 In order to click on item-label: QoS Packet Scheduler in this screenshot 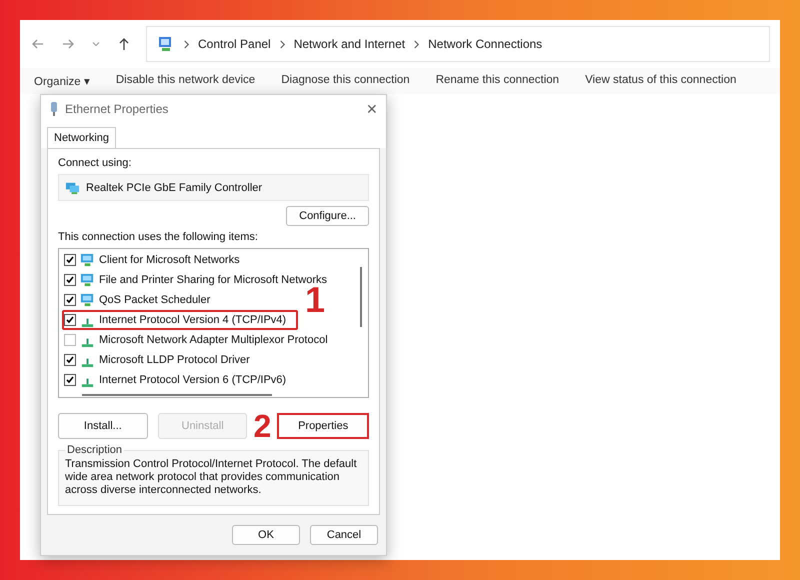, I will do `click(154, 300)`.